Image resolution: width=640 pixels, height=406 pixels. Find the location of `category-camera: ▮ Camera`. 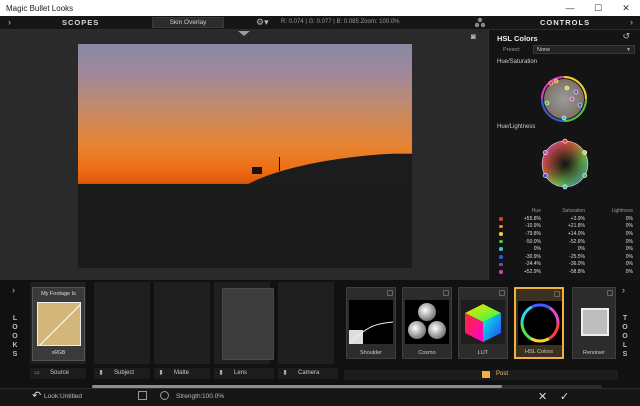

category-camera: ▮ Camera is located at coordinates (308, 373).